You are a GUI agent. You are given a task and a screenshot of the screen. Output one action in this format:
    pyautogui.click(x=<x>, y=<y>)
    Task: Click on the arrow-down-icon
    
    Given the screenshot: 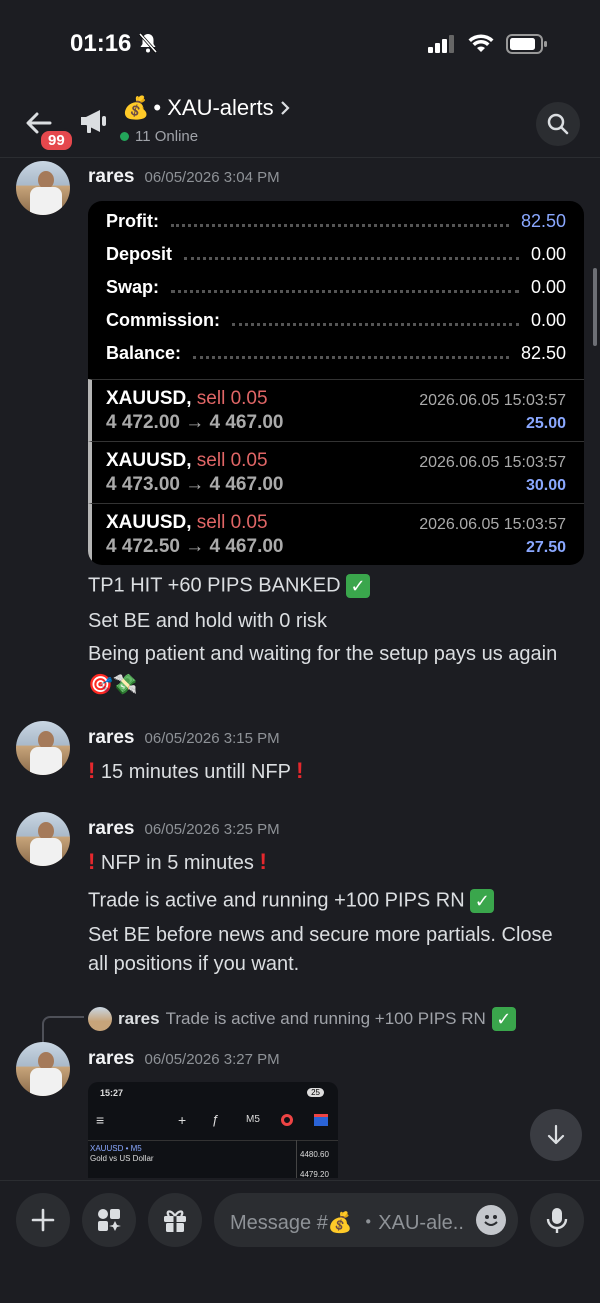 What is the action you would take?
    pyautogui.click(x=556, y=1134)
    